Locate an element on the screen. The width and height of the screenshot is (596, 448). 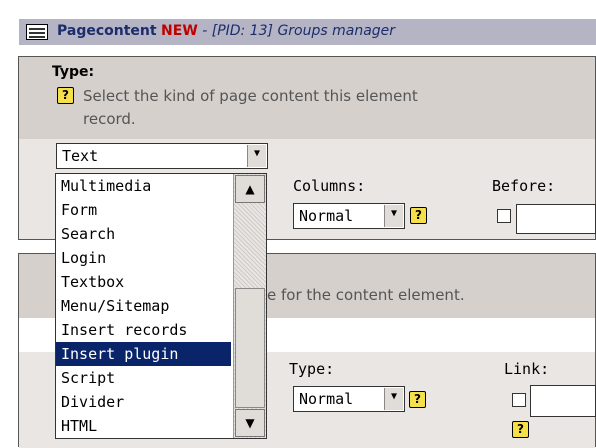
type-description-cont: record. is located at coordinates (109, 119).